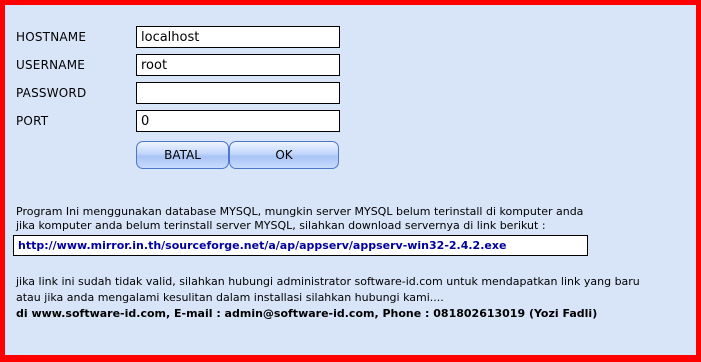  What do you see at coordinates (51, 65) in the screenshot?
I see `username-label: USERNAME` at bounding box center [51, 65].